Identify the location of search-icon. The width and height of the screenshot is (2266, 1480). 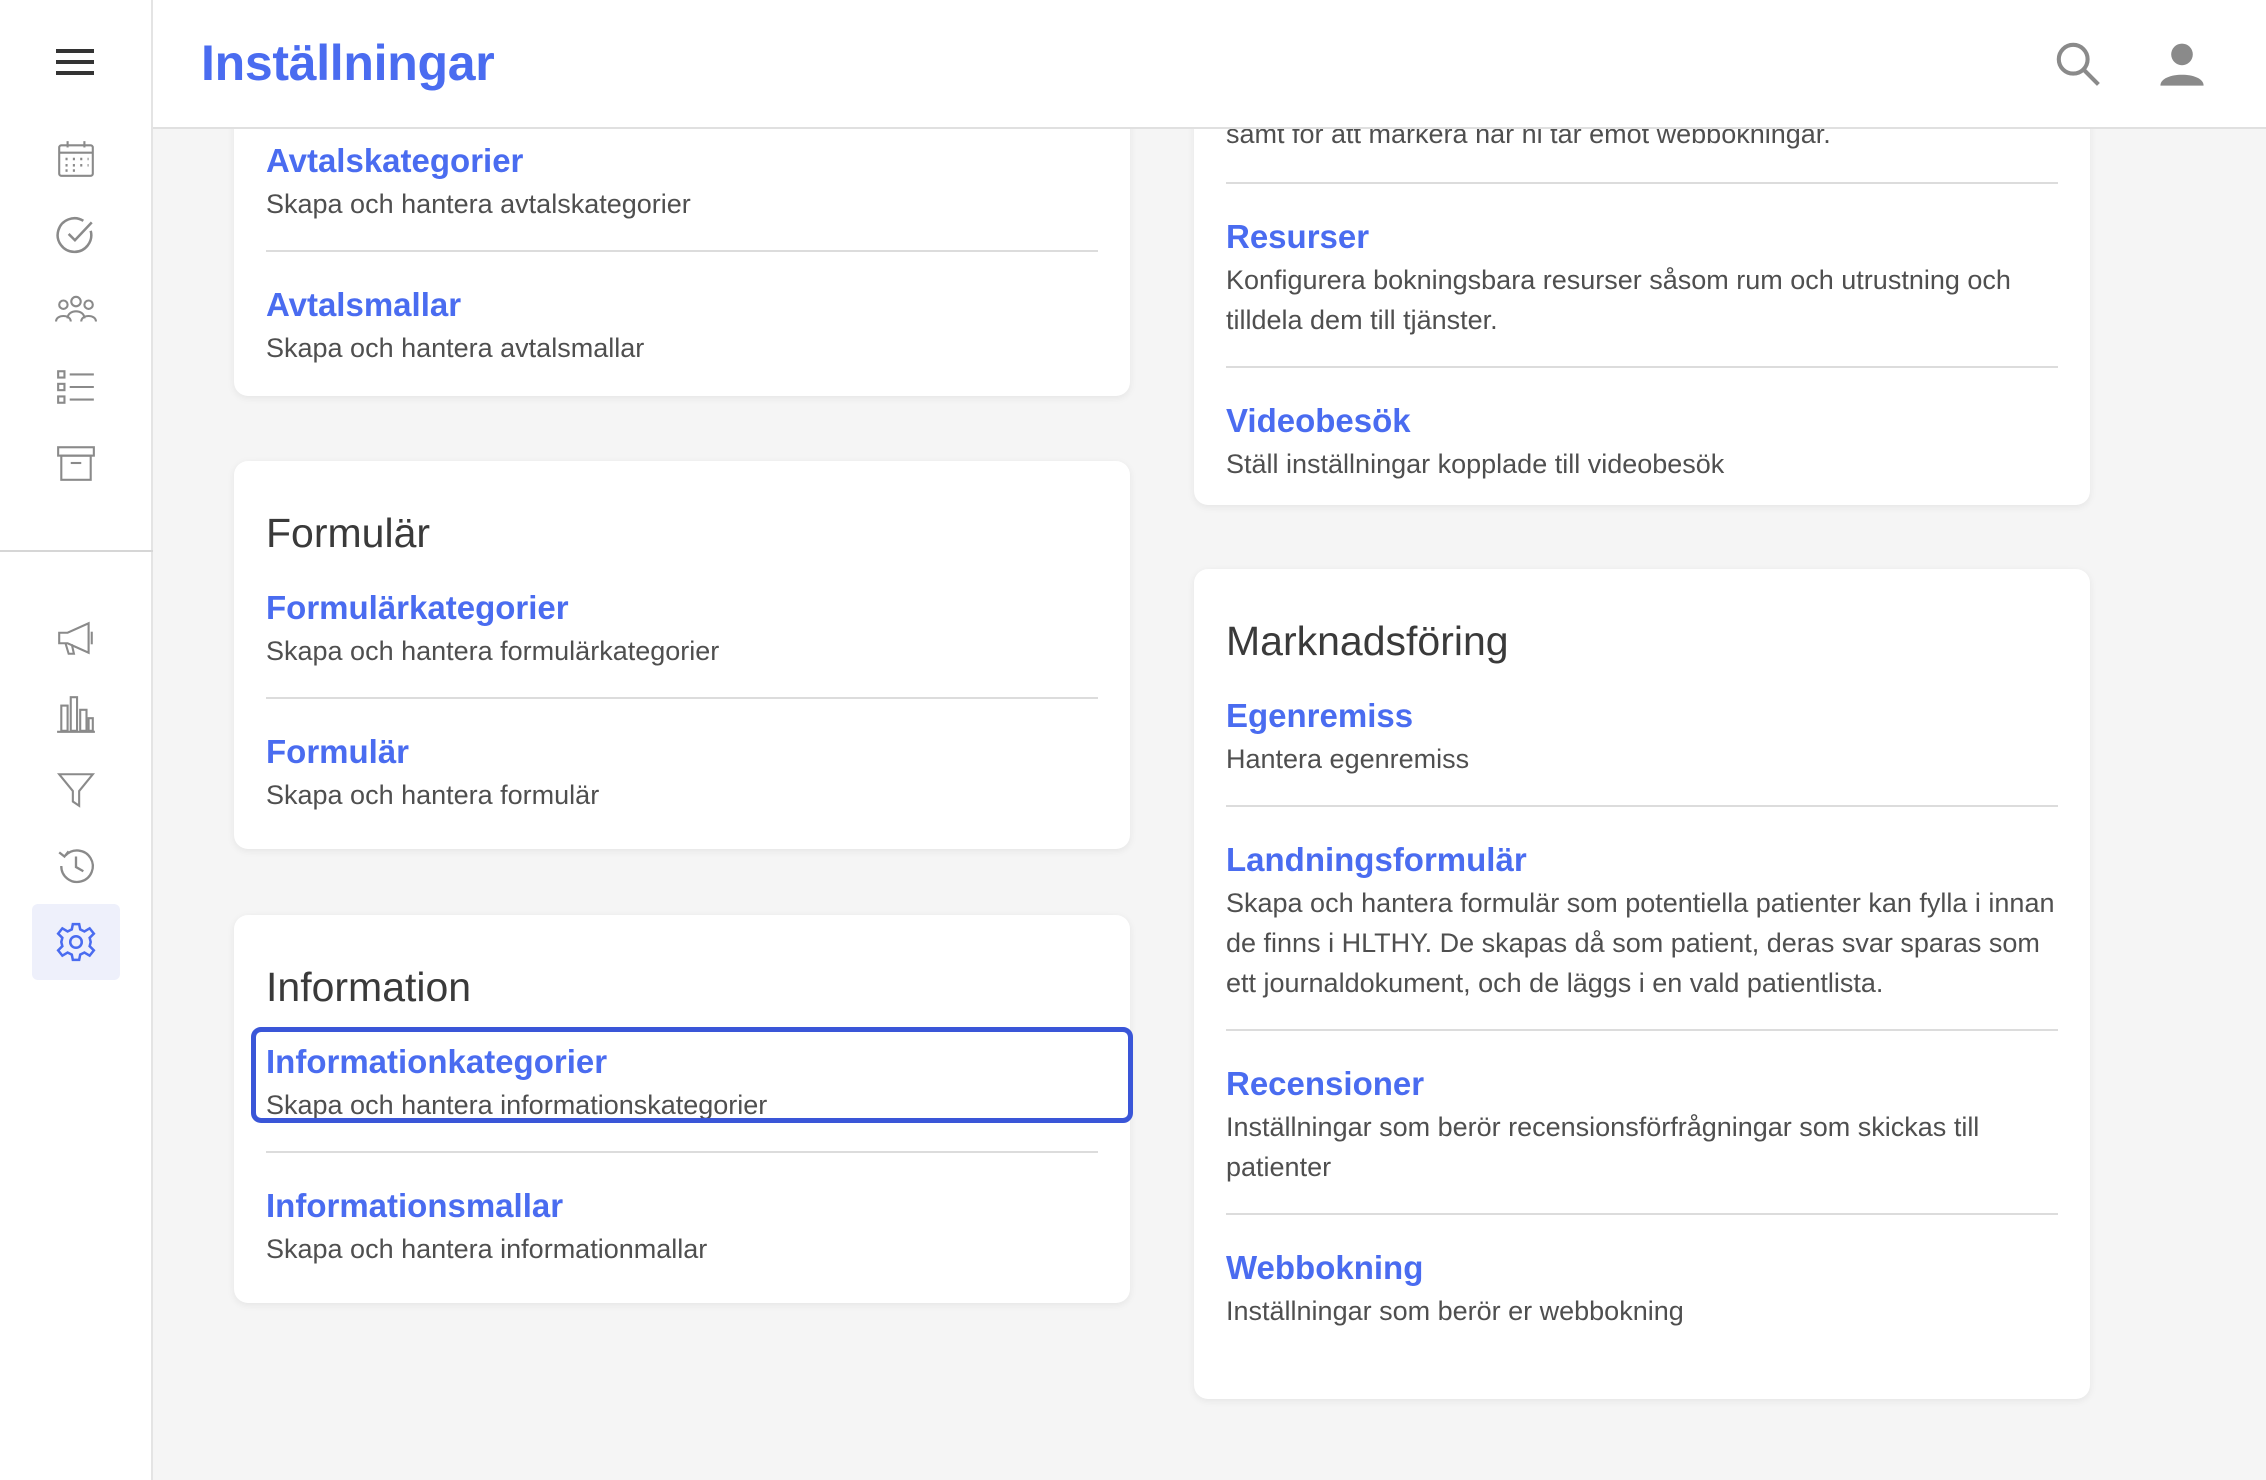
(2078, 64).